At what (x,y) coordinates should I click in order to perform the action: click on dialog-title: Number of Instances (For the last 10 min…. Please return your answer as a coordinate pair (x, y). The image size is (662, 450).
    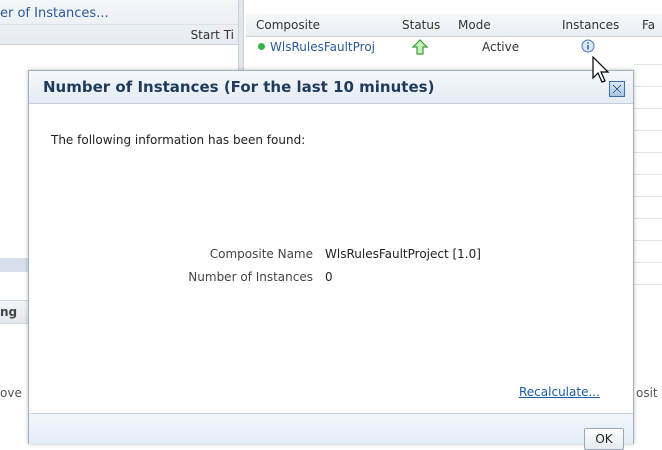
    Looking at the image, I should click on (239, 87).